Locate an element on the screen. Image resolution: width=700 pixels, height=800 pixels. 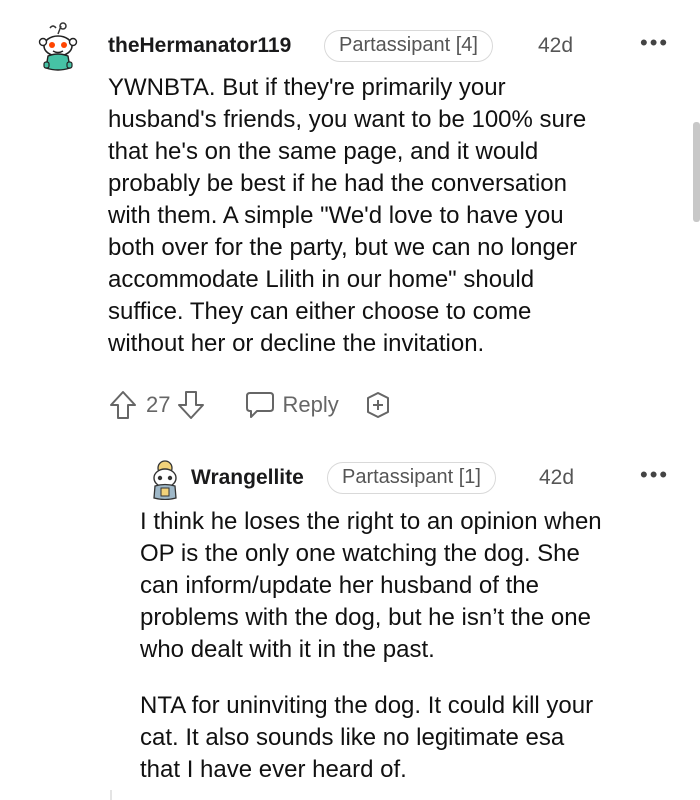
comment-age: 42d is located at coordinates (557, 477).